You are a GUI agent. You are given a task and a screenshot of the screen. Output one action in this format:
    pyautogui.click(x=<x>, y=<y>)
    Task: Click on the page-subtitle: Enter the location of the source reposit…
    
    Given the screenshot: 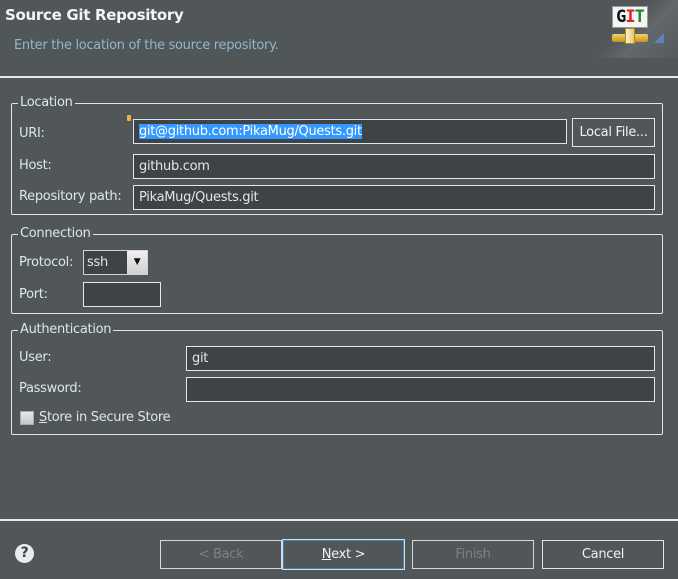 What is the action you would take?
    pyautogui.click(x=146, y=45)
    